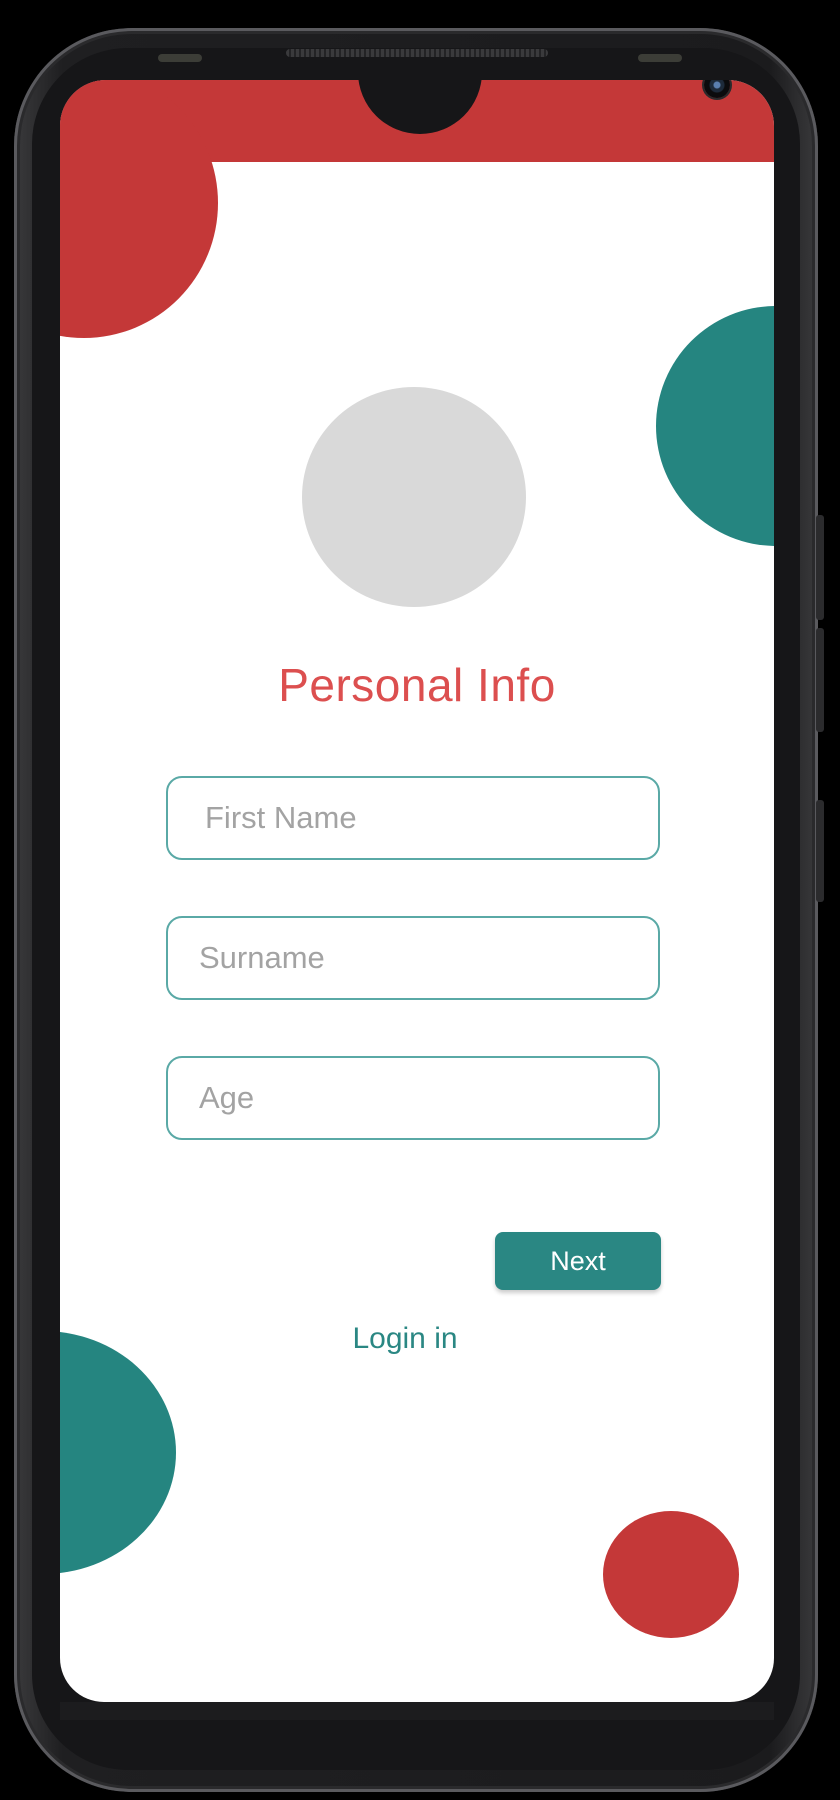 Image resolution: width=840 pixels, height=1800 pixels. I want to click on power-button, so click(820, 851).